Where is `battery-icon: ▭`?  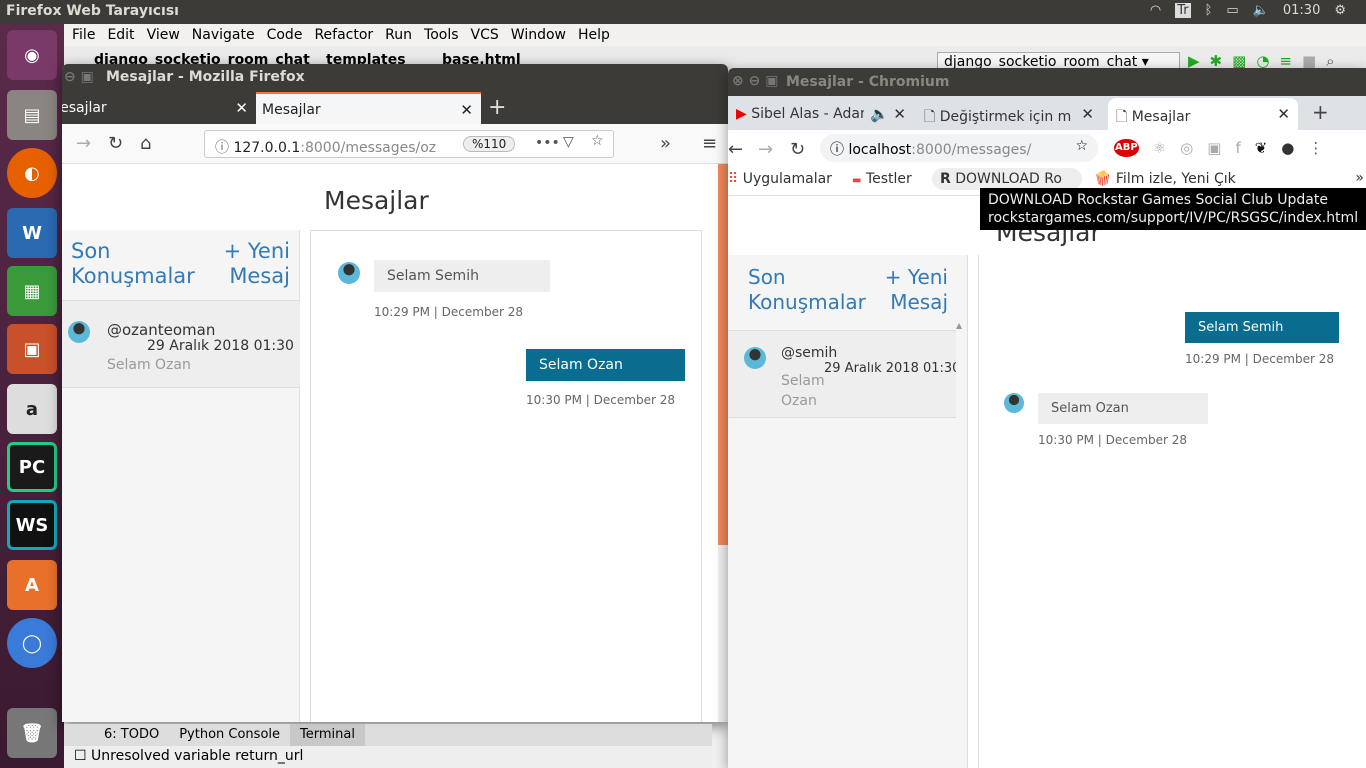 battery-icon: ▭ is located at coordinates (1232, 10).